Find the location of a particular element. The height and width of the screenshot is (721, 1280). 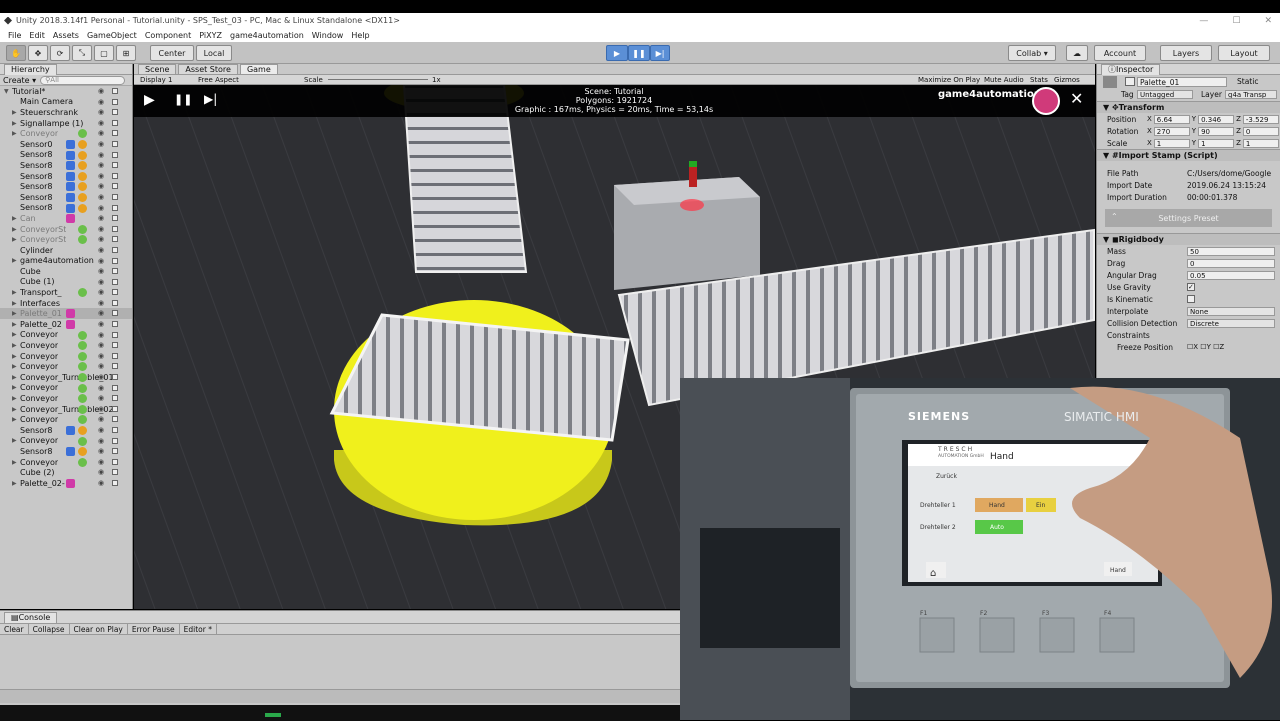

menu-help: Help is located at coordinates (360, 35).